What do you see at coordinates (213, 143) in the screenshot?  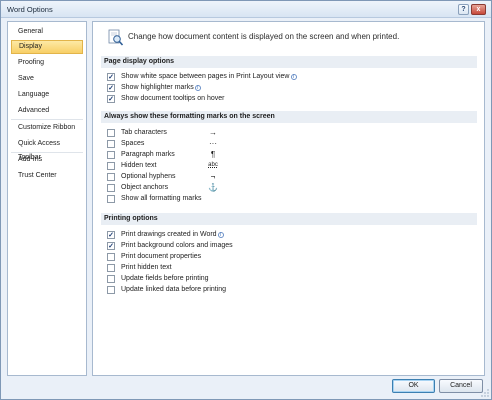 I see `space-mark-symbol: ···` at bounding box center [213, 143].